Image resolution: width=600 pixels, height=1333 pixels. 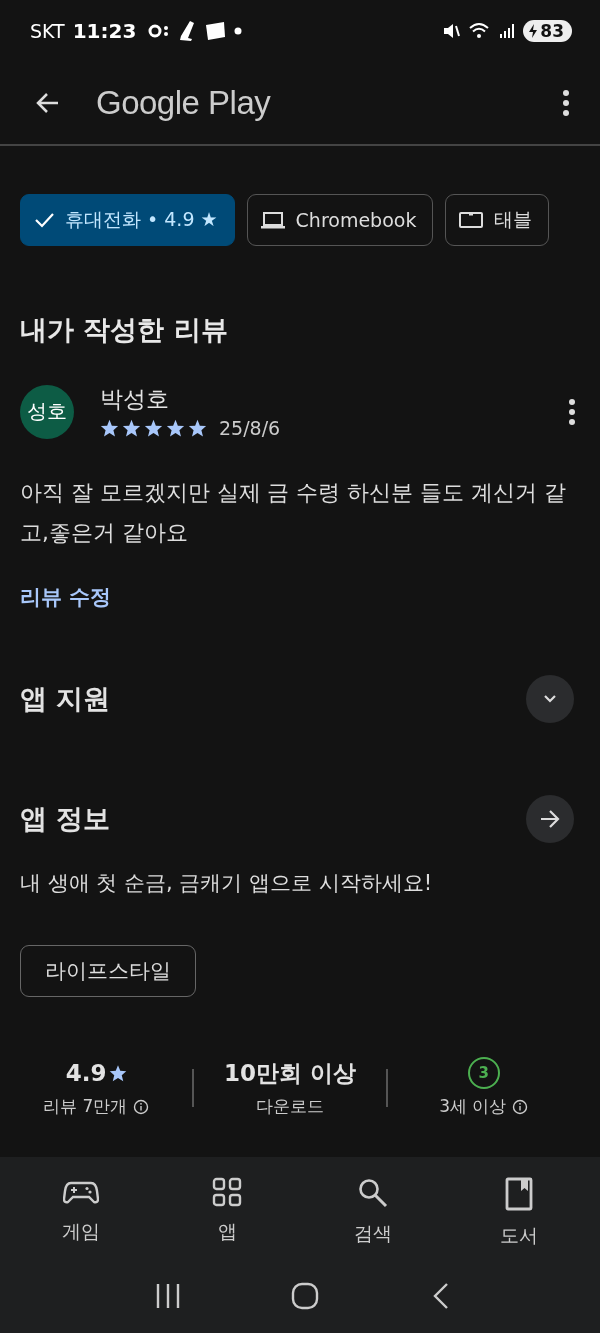 I want to click on review-date: 25/8/6, so click(x=250, y=428).